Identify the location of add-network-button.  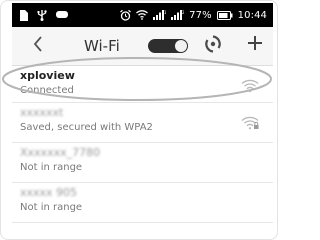
(255, 45).